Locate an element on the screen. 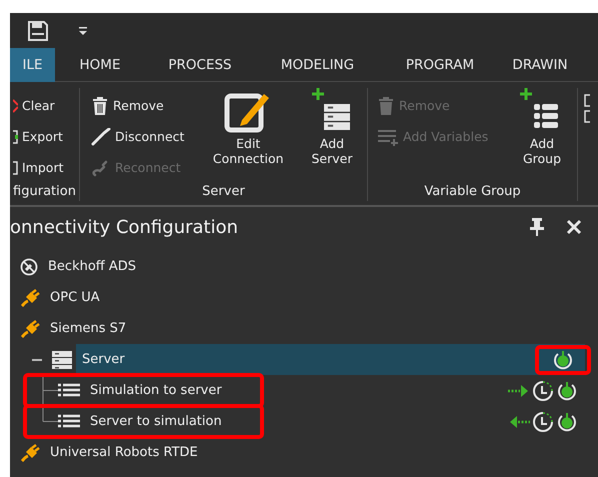 The width and height of the screenshot is (598, 477). tree-item-label: OPC UA is located at coordinates (75, 298).